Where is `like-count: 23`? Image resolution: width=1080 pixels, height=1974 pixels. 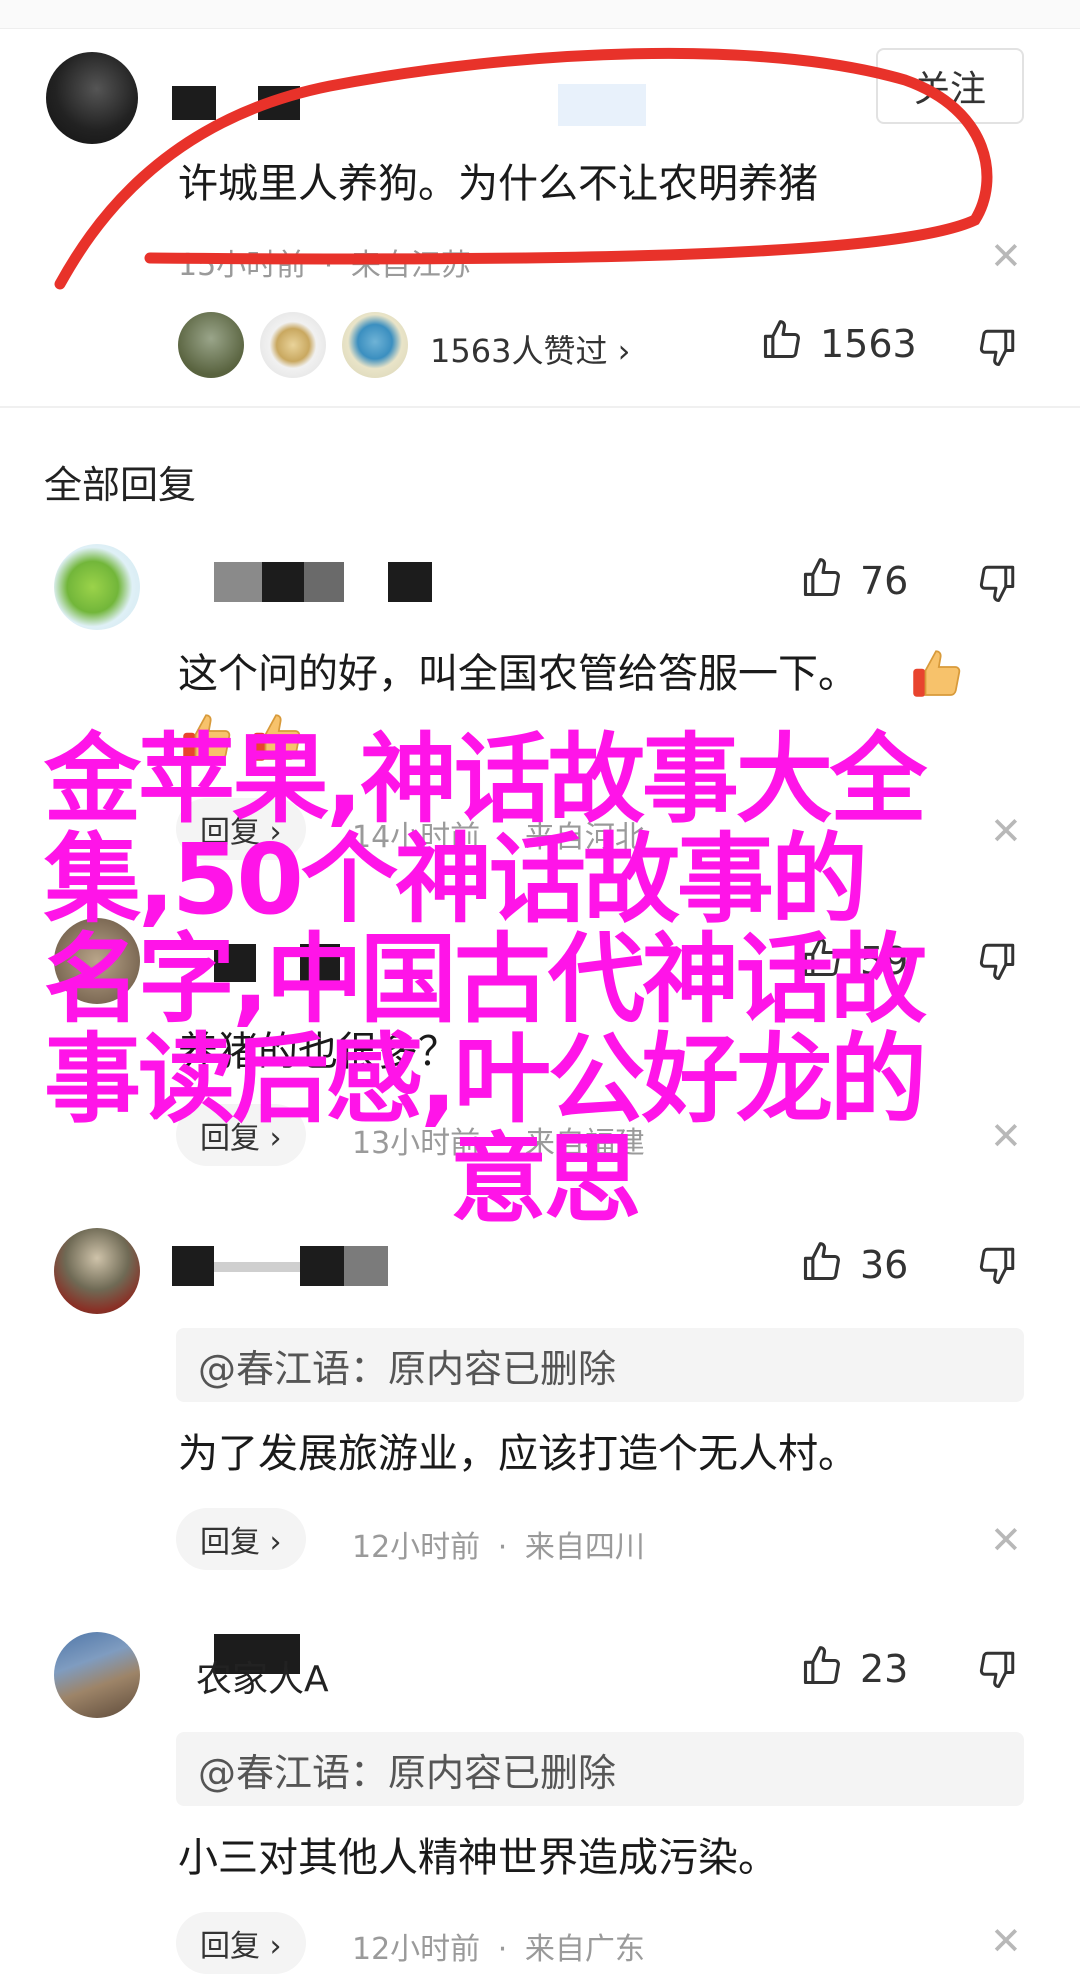 like-count: 23 is located at coordinates (884, 1669).